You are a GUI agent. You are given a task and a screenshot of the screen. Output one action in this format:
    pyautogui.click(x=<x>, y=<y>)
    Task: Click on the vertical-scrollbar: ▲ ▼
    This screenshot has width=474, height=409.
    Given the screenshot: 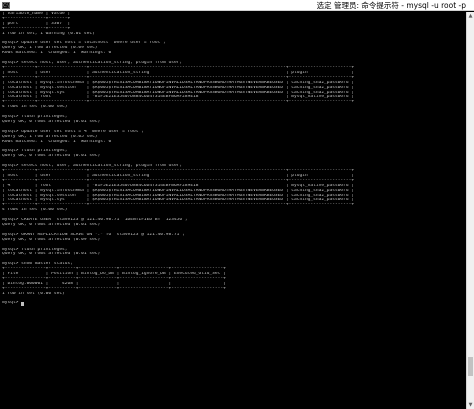 What is the action you would take?
    pyautogui.click(x=470, y=210)
    